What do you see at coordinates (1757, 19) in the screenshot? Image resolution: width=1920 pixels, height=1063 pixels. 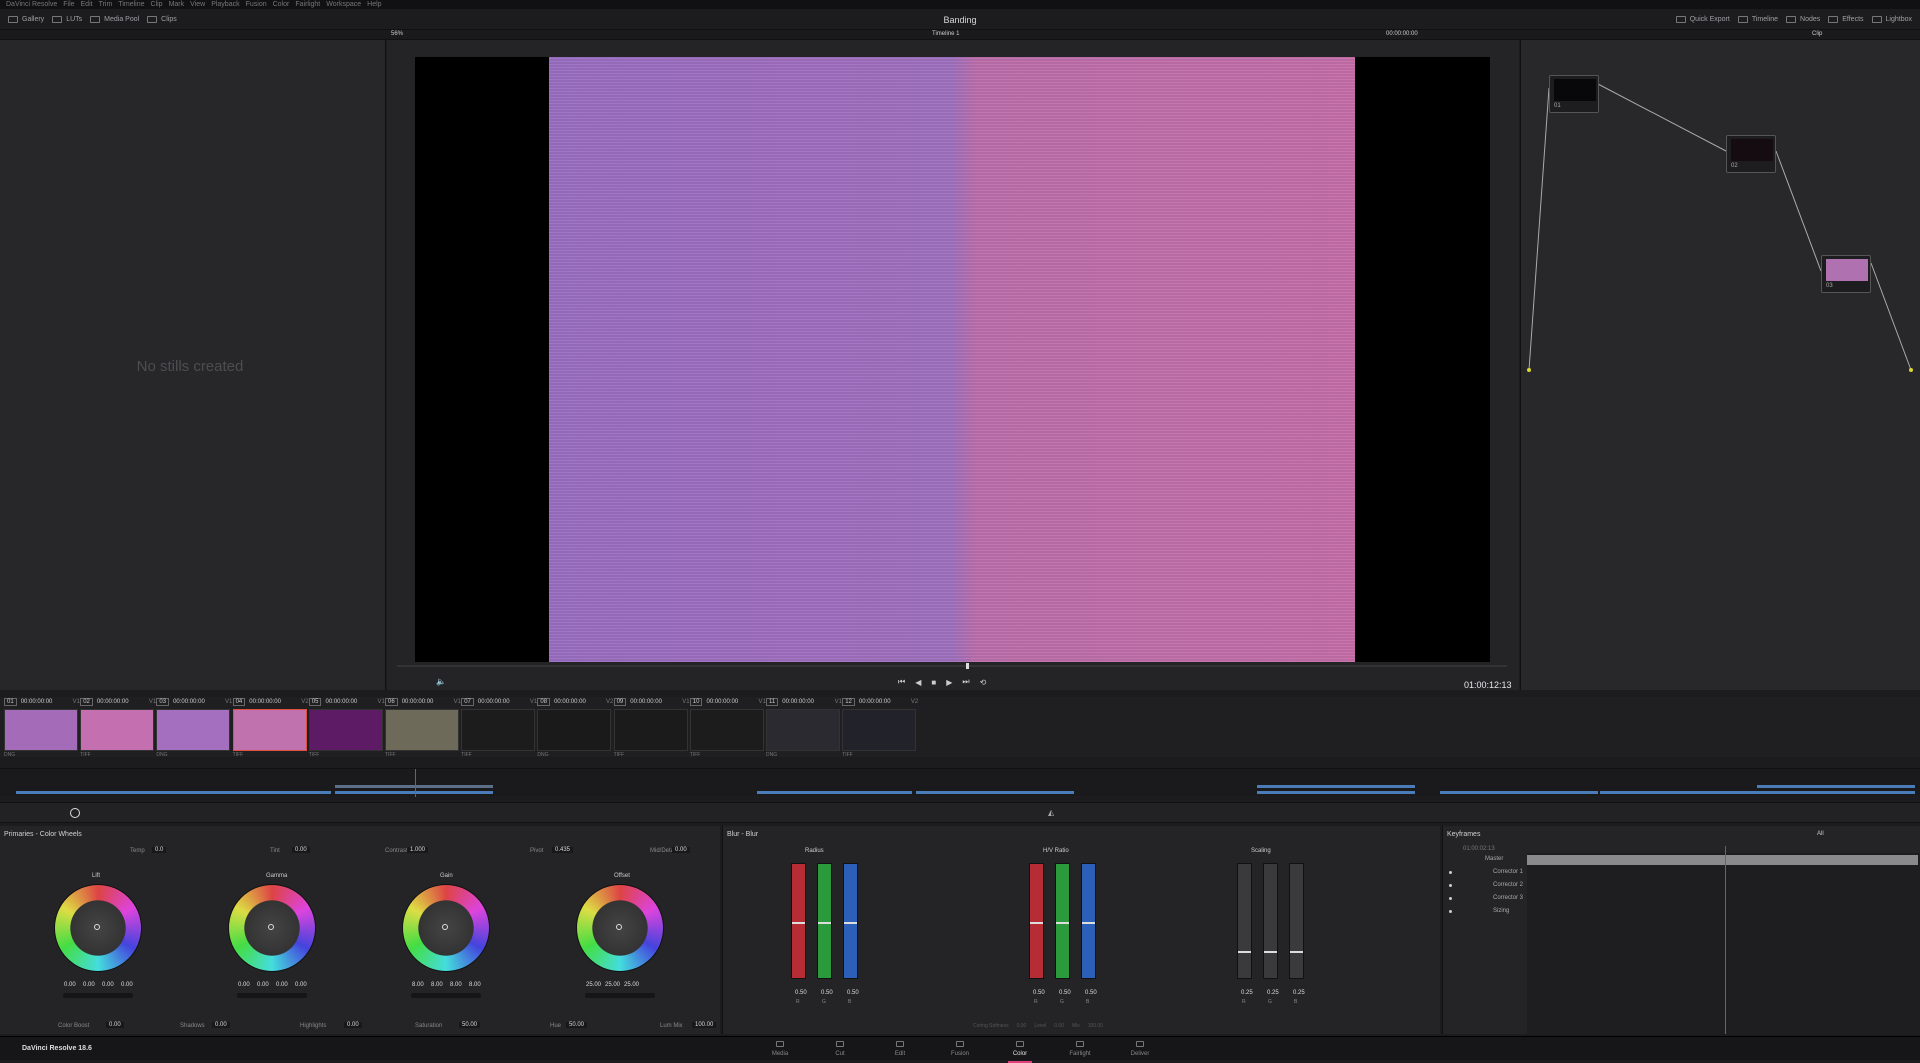 I see `toolbar-timeline-button: Timeline` at bounding box center [1757, 19].